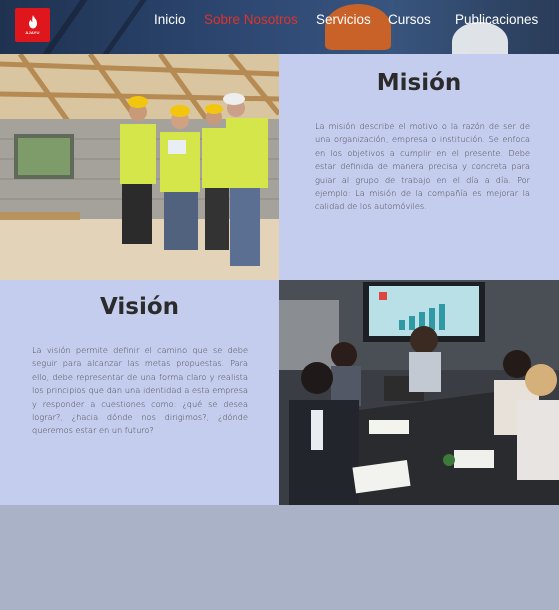 This screenshot has height=610, width=559. I want to click on mision-title: Misión, so click(419, 83).